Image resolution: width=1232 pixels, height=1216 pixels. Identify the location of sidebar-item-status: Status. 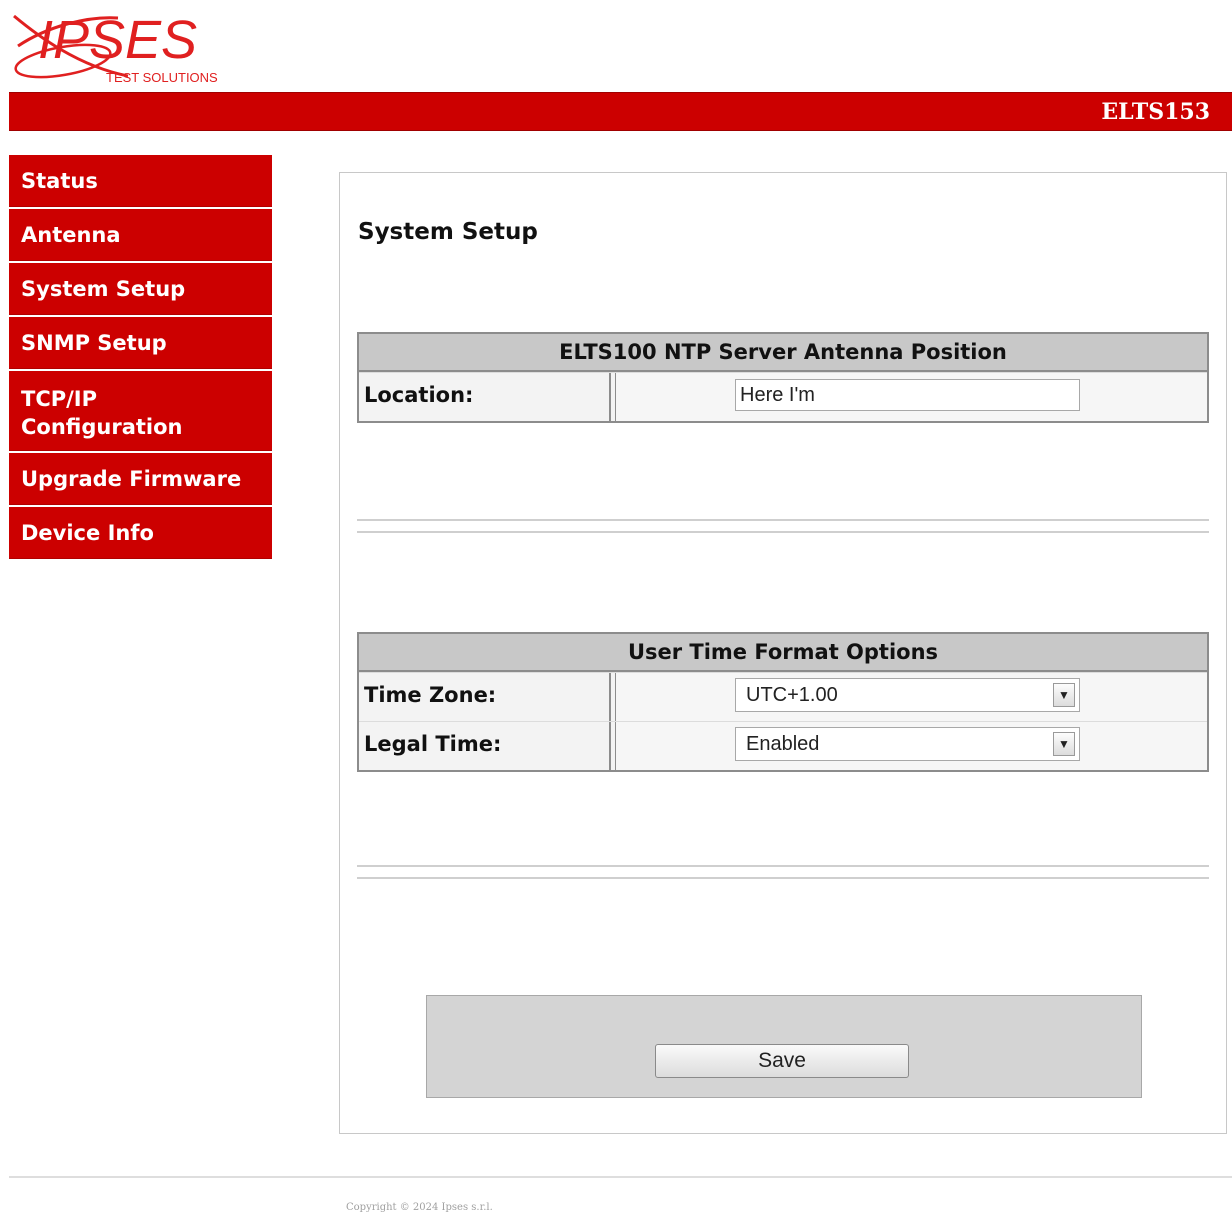
(140, 181).